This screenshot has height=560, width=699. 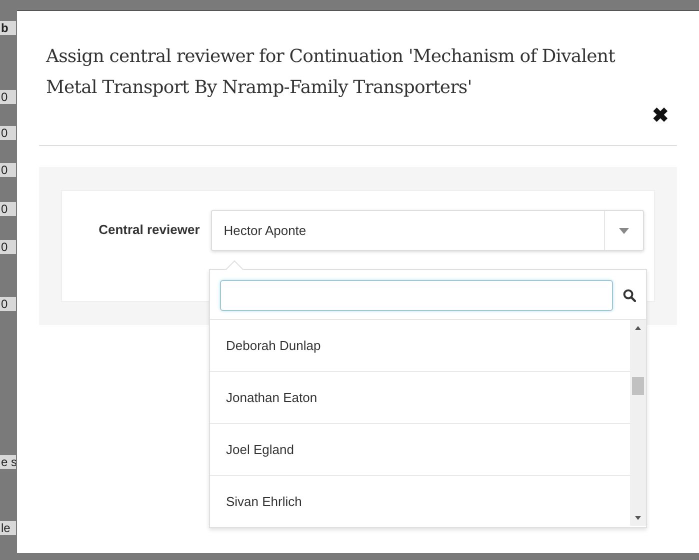 What do you see at coordinates (638, 423) in the screenshot?
I see `scrollbar` at bounding box center [638, 423].